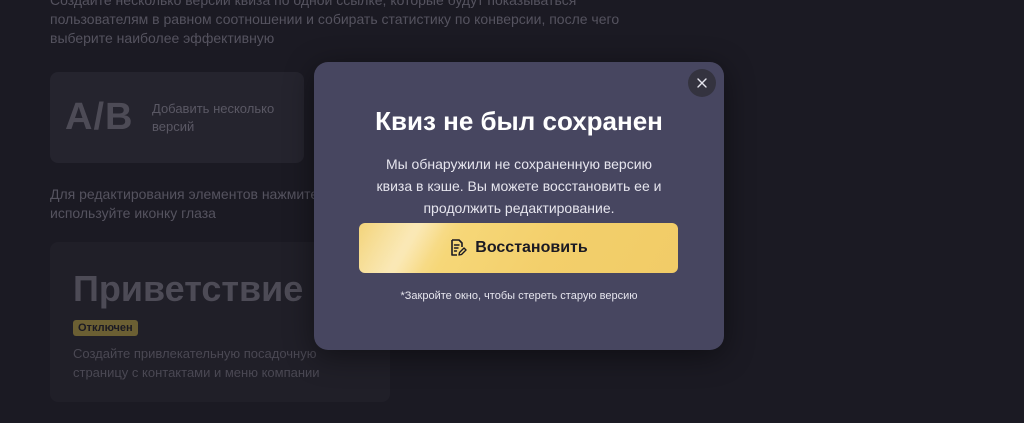  I want to click on status-badge: Отключен, so click(105, 328).